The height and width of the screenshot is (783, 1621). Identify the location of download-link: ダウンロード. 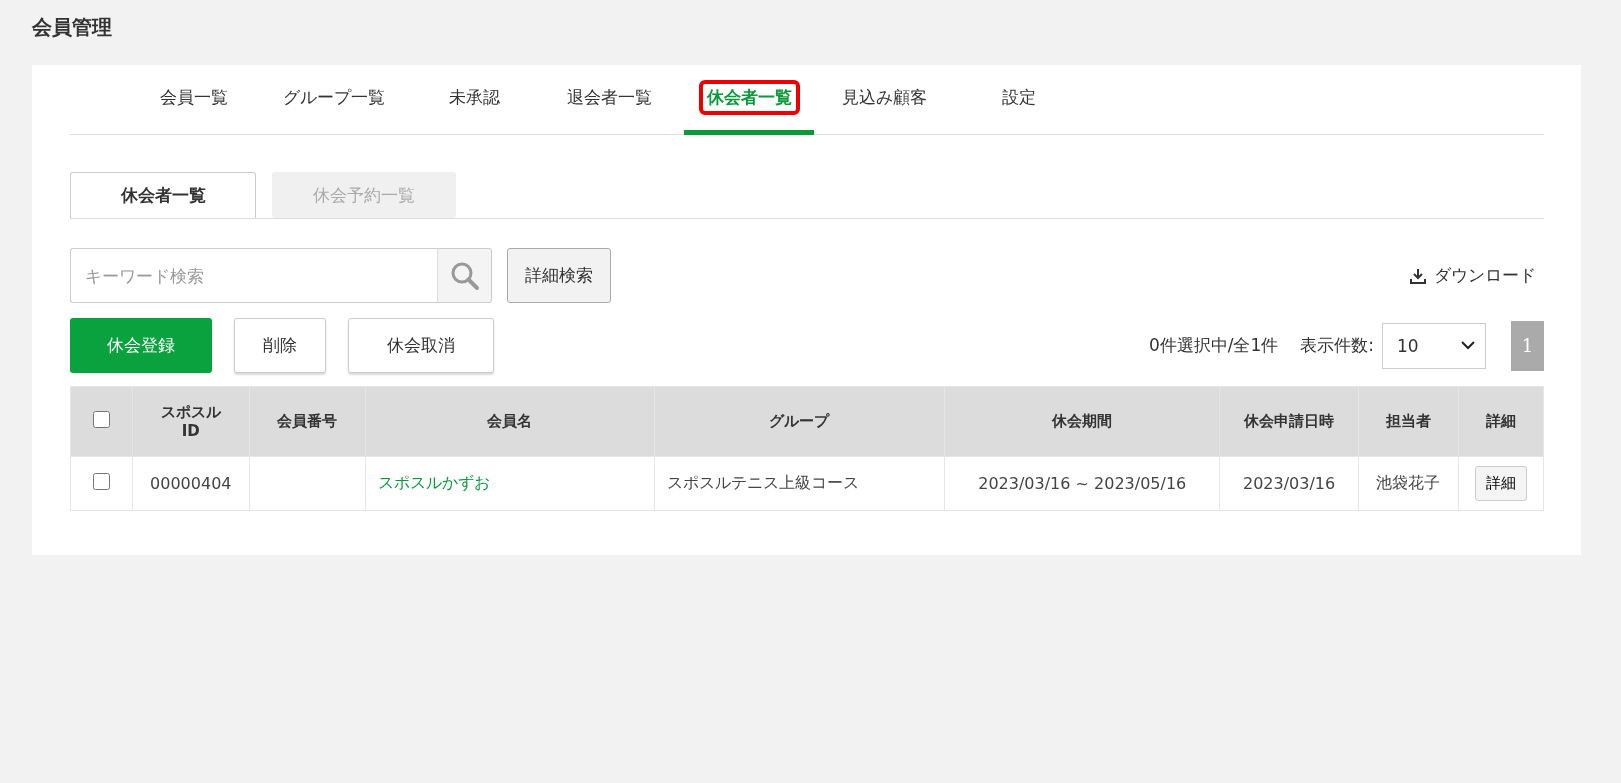
(1473, 275).